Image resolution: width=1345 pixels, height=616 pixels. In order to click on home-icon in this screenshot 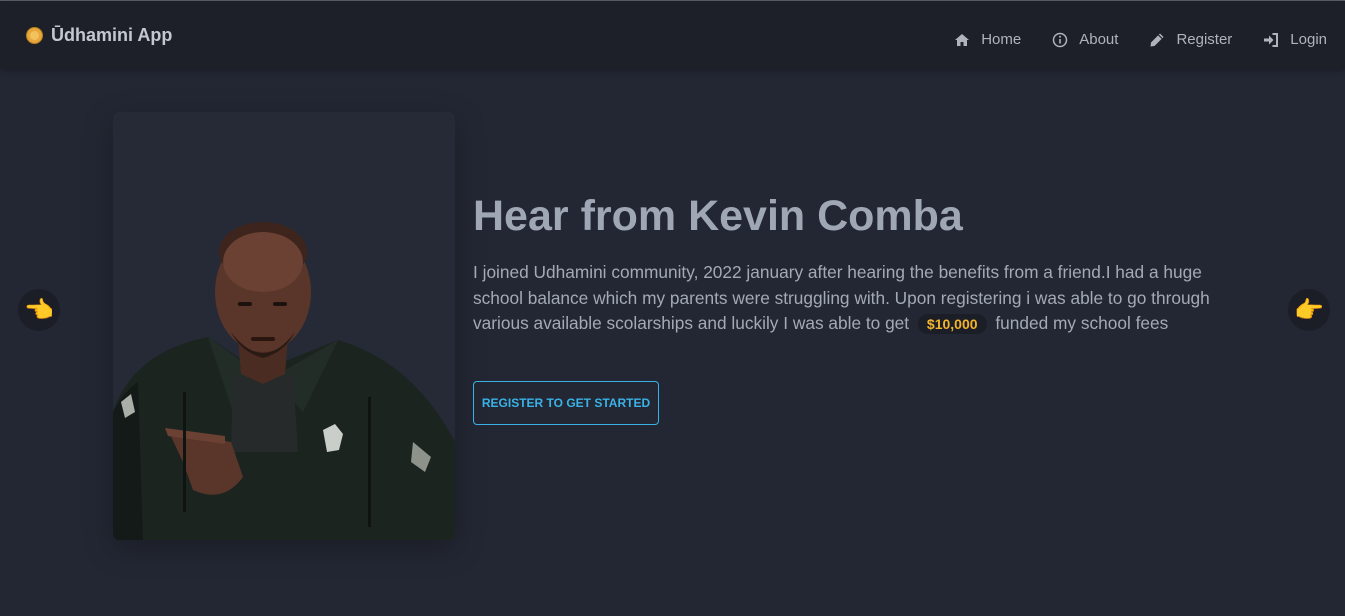, I will do `click(962, 39)`.